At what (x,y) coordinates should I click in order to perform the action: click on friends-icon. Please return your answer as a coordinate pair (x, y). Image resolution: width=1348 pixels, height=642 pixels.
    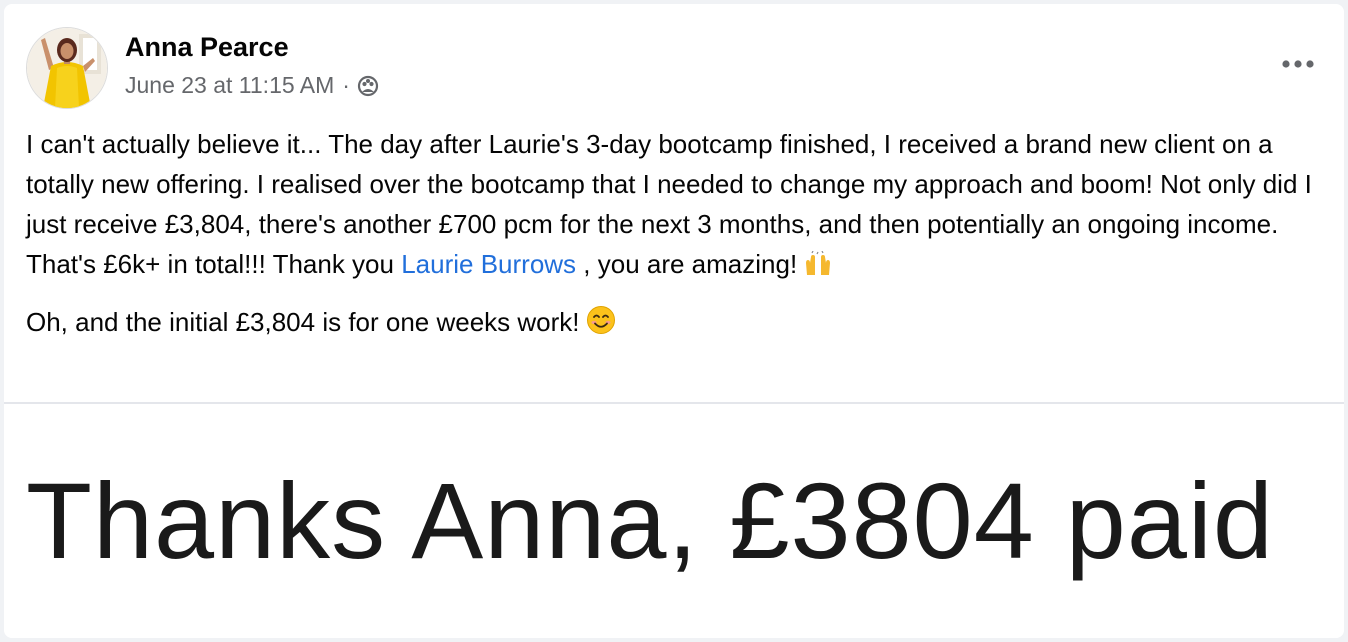
    Looking at the image, I should click on (368, 85).